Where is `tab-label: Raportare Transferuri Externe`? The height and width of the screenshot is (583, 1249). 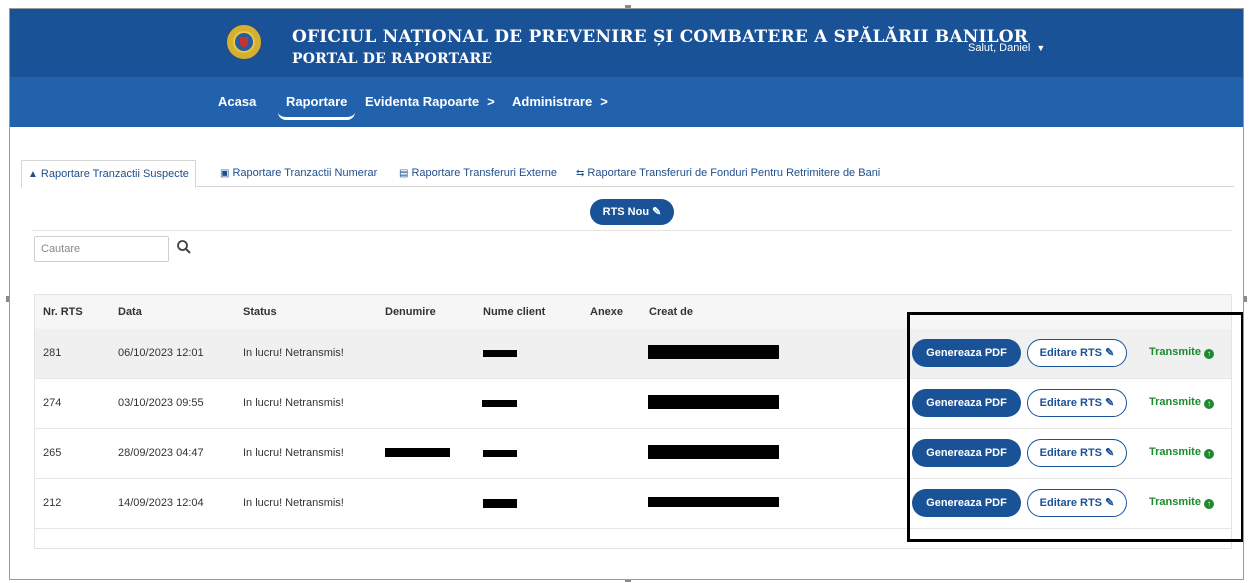 tab-label: Raportare Transferuri Externe is located at coordinates (484, 173).